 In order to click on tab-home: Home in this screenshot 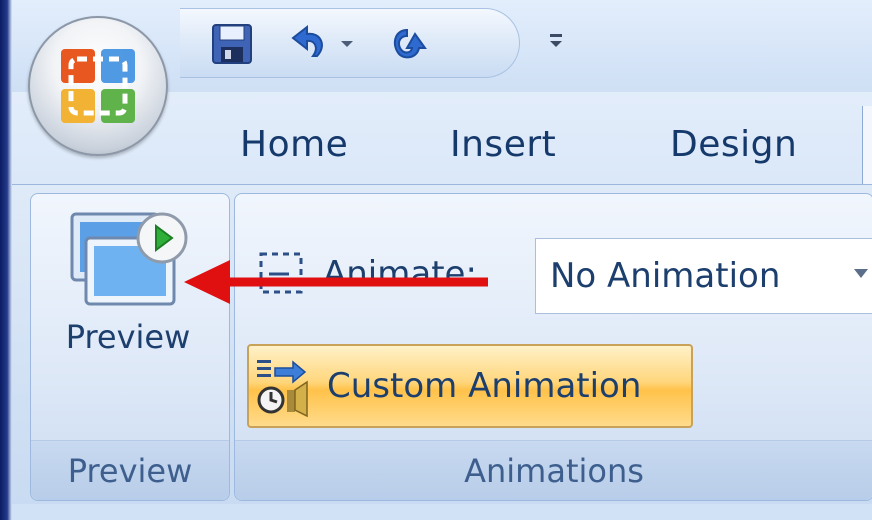, I will do `click(294, 144)`.